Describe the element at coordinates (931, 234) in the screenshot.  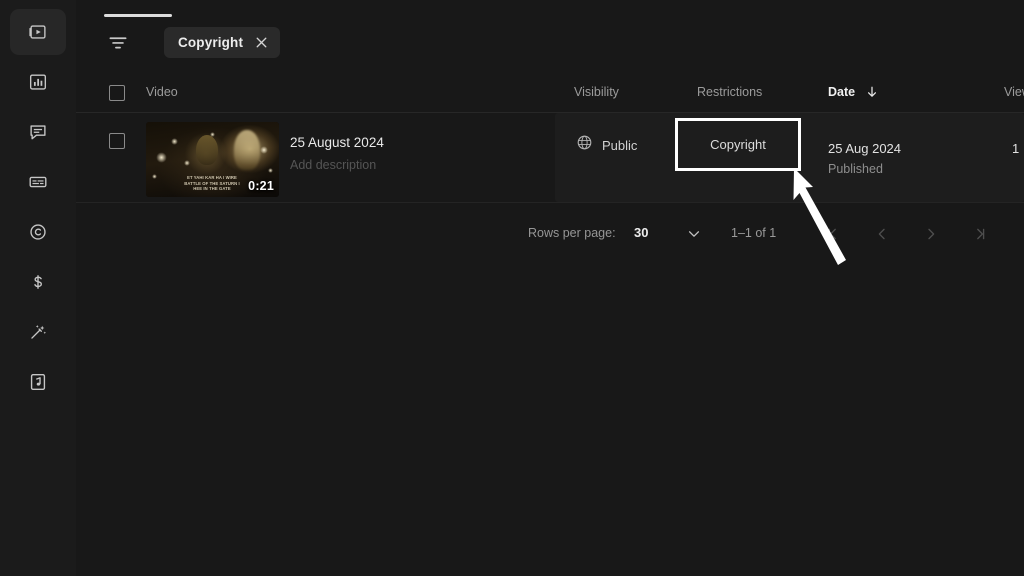
I see `chevron-right-icon` at that location.